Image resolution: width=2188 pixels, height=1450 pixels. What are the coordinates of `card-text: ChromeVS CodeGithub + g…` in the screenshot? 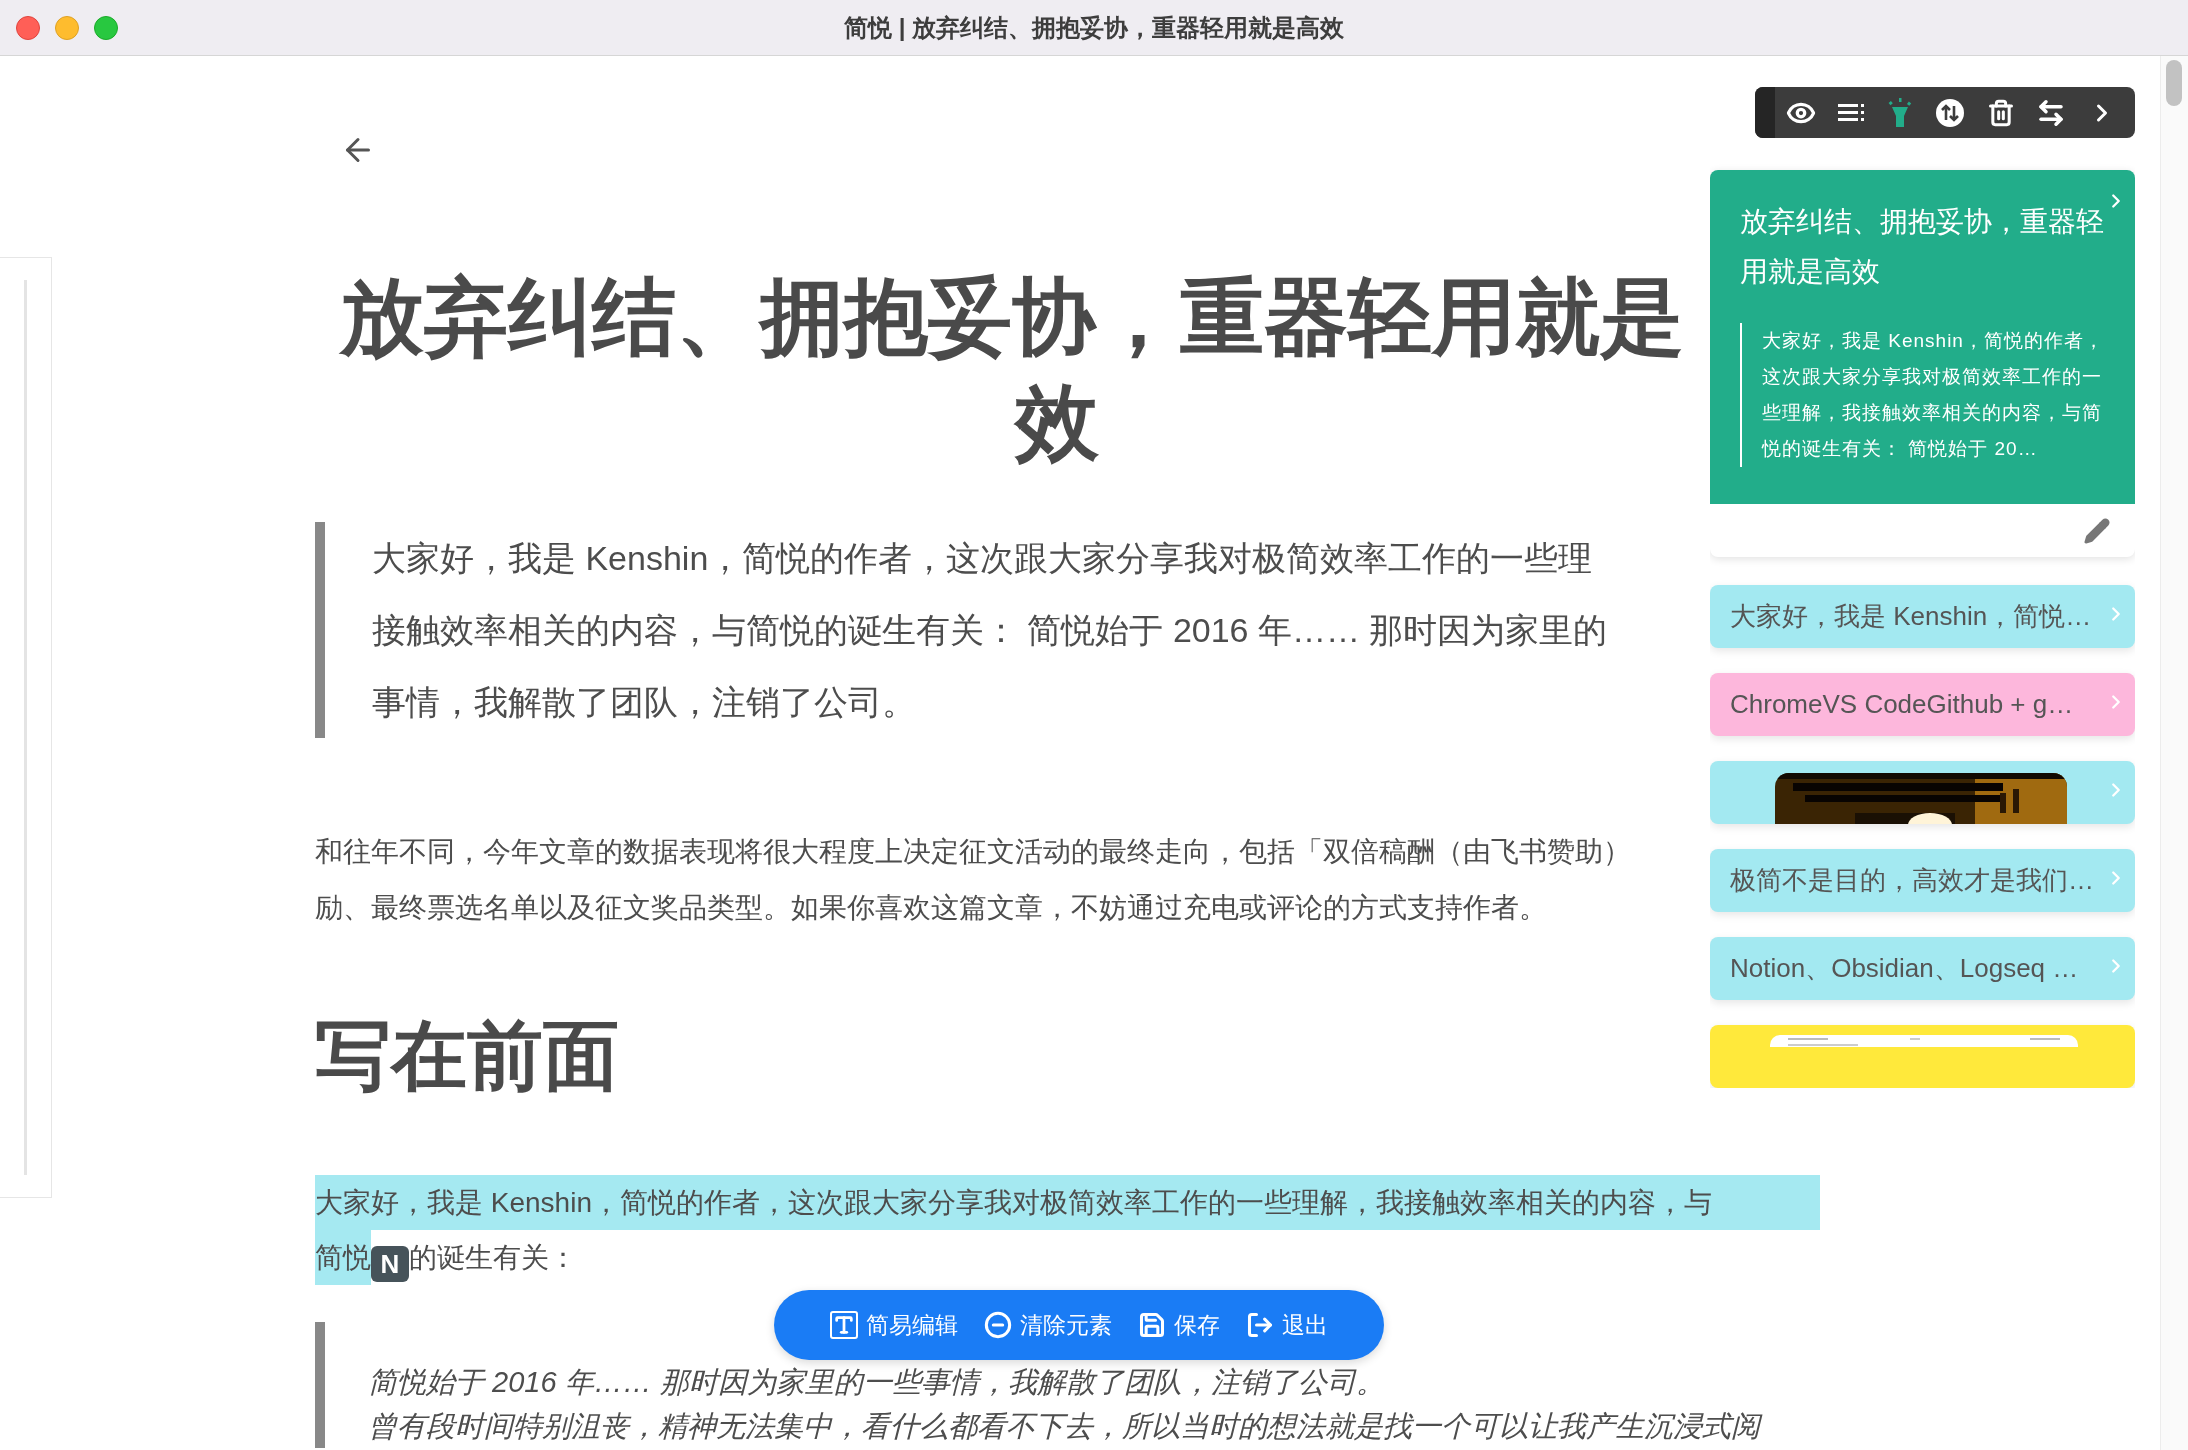 It's located at (1902, 704).